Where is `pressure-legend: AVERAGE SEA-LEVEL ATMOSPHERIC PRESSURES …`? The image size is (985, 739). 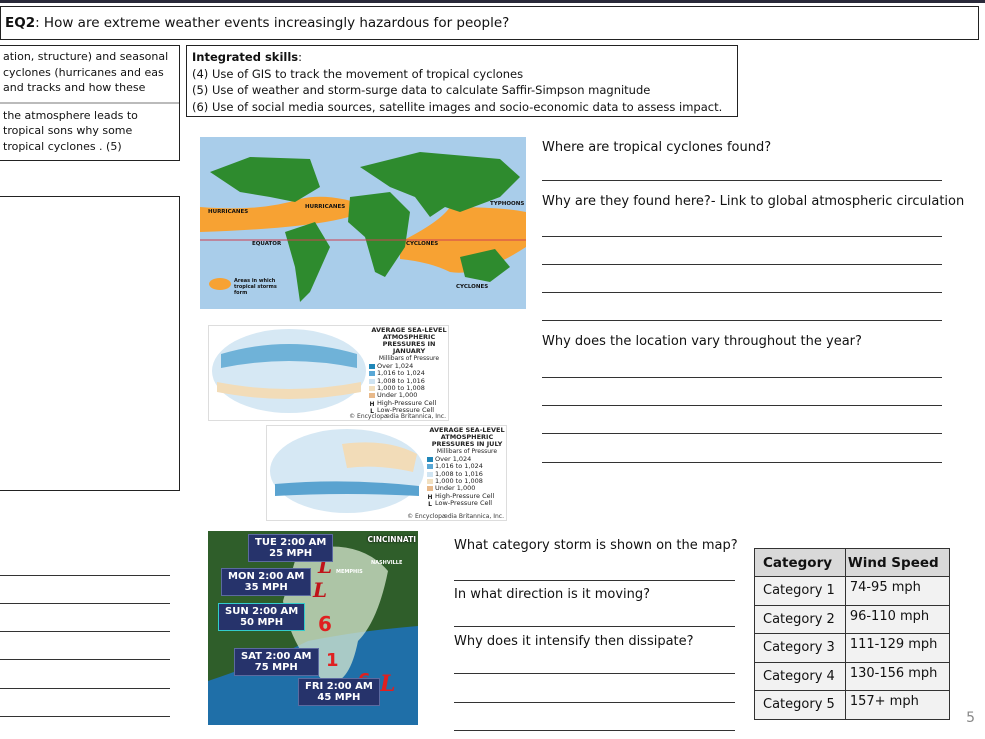 pressure-legend: AVERAGE SEA-LEVEL ATMOSPHERIC PRESSURES … is located at coordinates (408, 370).